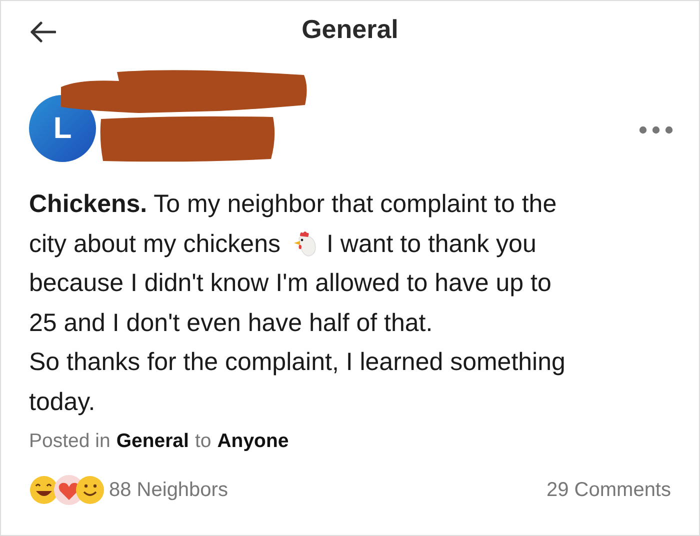 This screenshot has width=700, height=536. What do you see at coordinates (231, 323) in the screenshot?
I see `post-text: 25 and I don't even have half of that.` at bounding box center [231, 323].